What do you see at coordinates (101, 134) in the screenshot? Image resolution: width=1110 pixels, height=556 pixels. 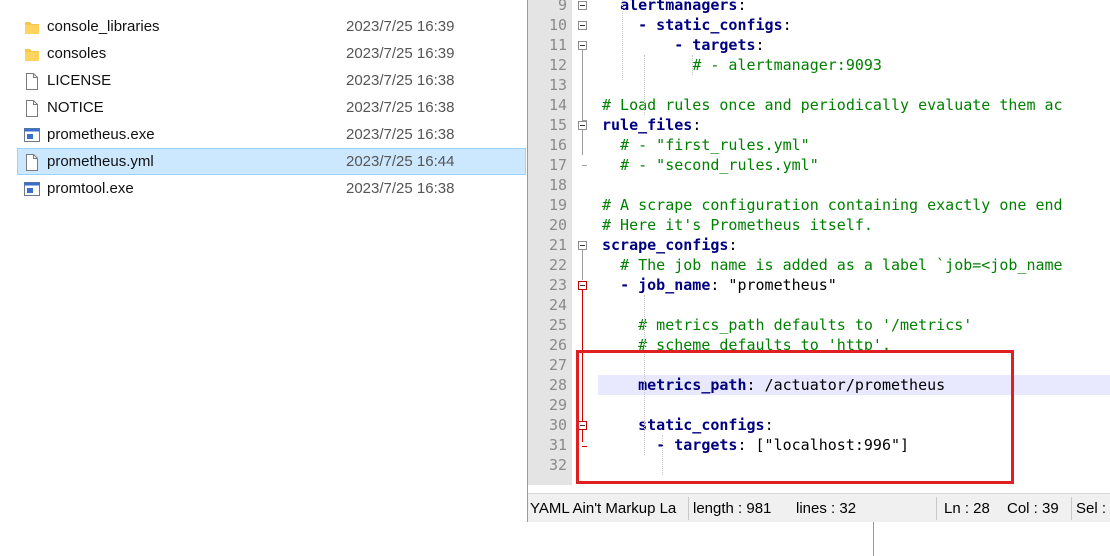 I see `file-name: prometheus.exe` at bounding box center [101, 134].